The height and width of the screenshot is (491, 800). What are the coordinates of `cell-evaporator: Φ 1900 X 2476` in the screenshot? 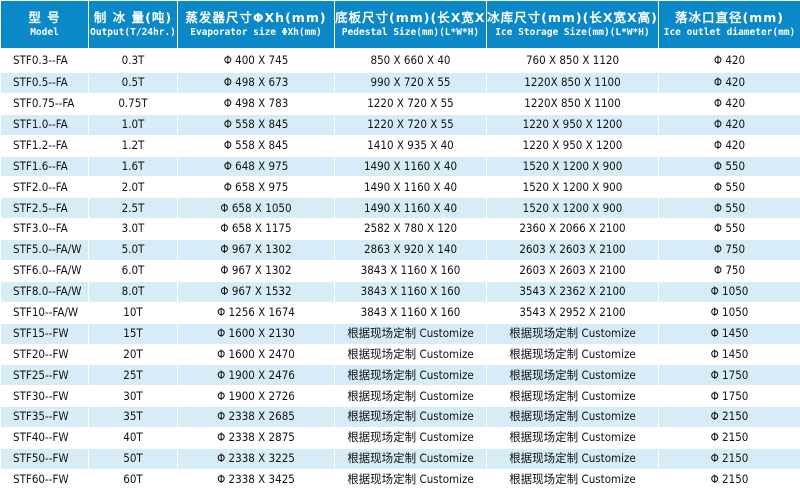 It's located at (256, 375).